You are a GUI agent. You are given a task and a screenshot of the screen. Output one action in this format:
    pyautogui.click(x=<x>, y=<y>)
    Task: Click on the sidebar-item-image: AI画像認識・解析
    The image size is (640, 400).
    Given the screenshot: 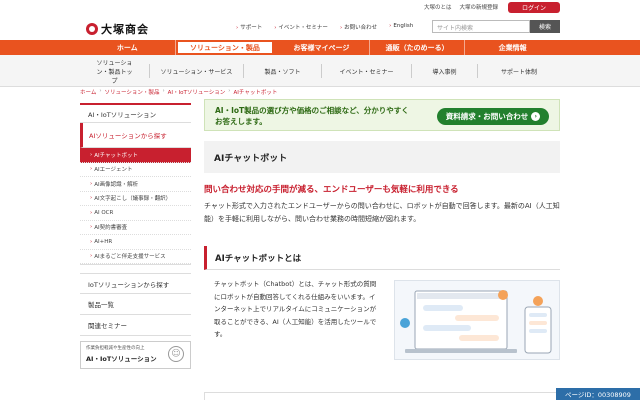 What is the action you would take?
    pyautogui.click(x=135, y=184)
    